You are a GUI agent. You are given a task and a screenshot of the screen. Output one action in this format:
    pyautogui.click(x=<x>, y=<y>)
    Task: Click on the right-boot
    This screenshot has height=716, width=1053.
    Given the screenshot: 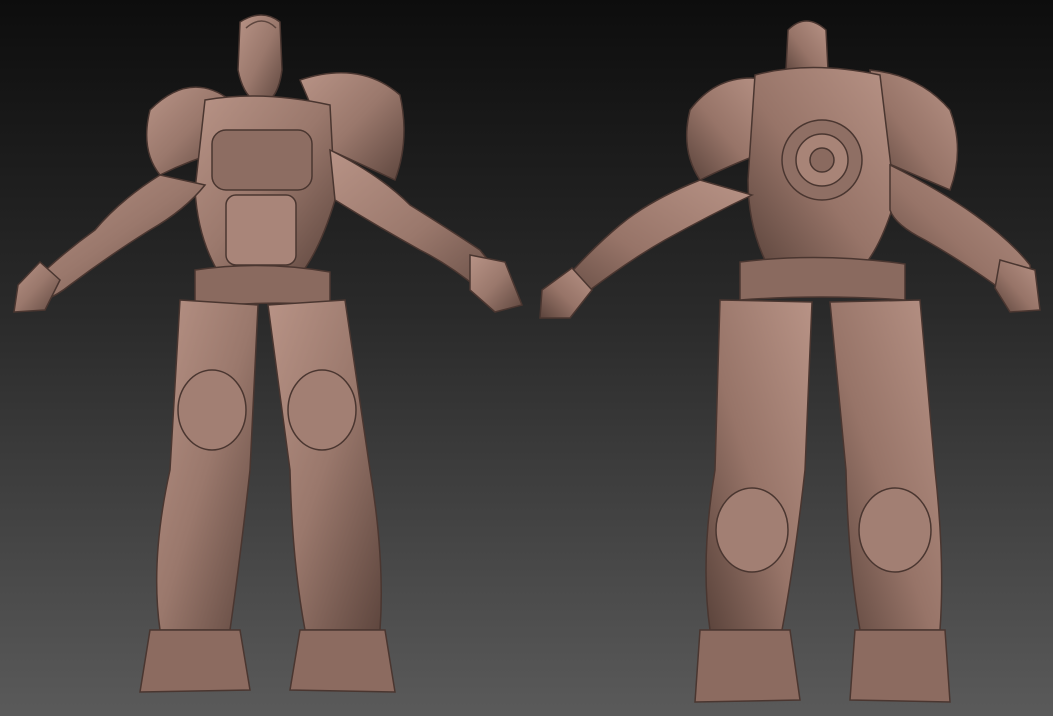 What is the action you would take?
    pyautogui.click(x=342, y=661)
    